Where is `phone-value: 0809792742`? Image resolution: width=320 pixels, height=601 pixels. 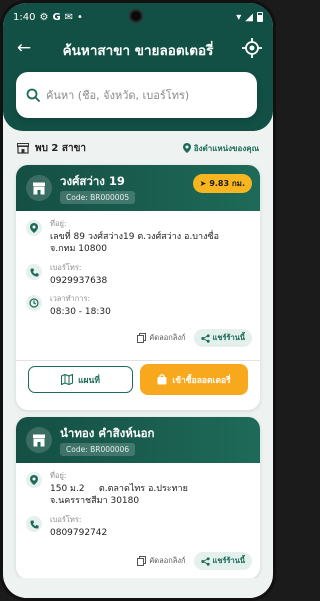
phone-value: 0809792742 is located at coordinates (78, 533).